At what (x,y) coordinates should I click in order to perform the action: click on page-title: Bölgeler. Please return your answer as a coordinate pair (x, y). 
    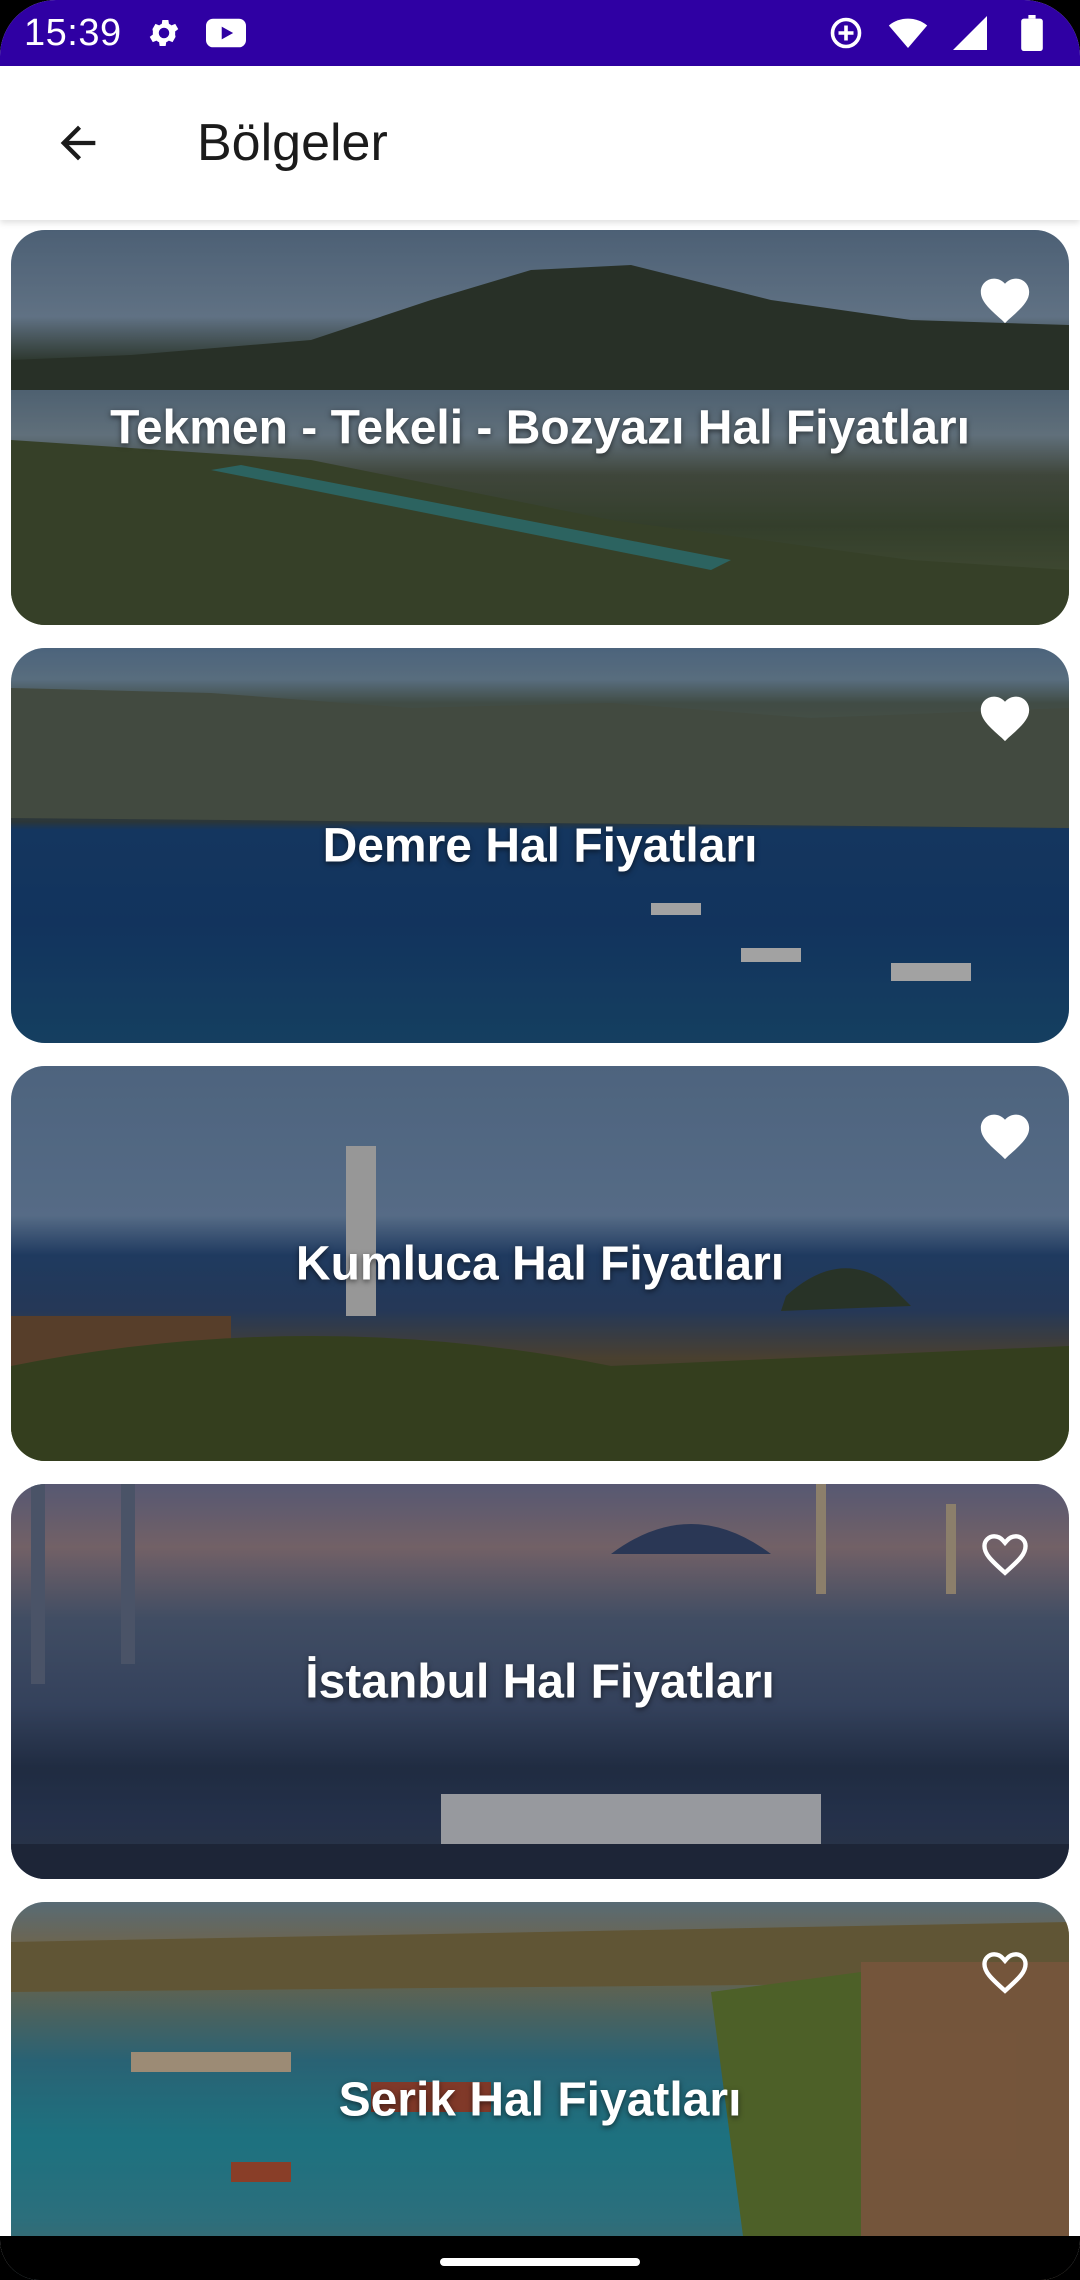
    Looking at the image, I should click on (292, 143).